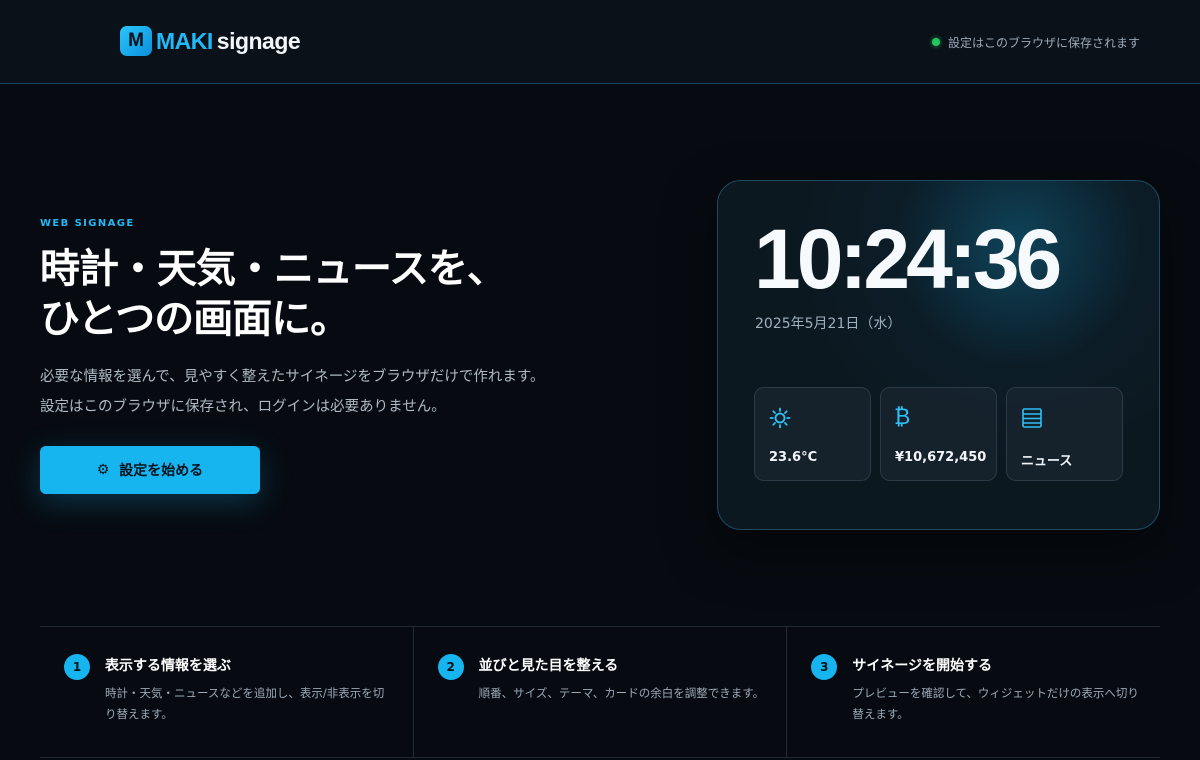 The height and width of the screenshot is (760, 1200). I want to click on step-number-badge: 2, so click(450, 667).